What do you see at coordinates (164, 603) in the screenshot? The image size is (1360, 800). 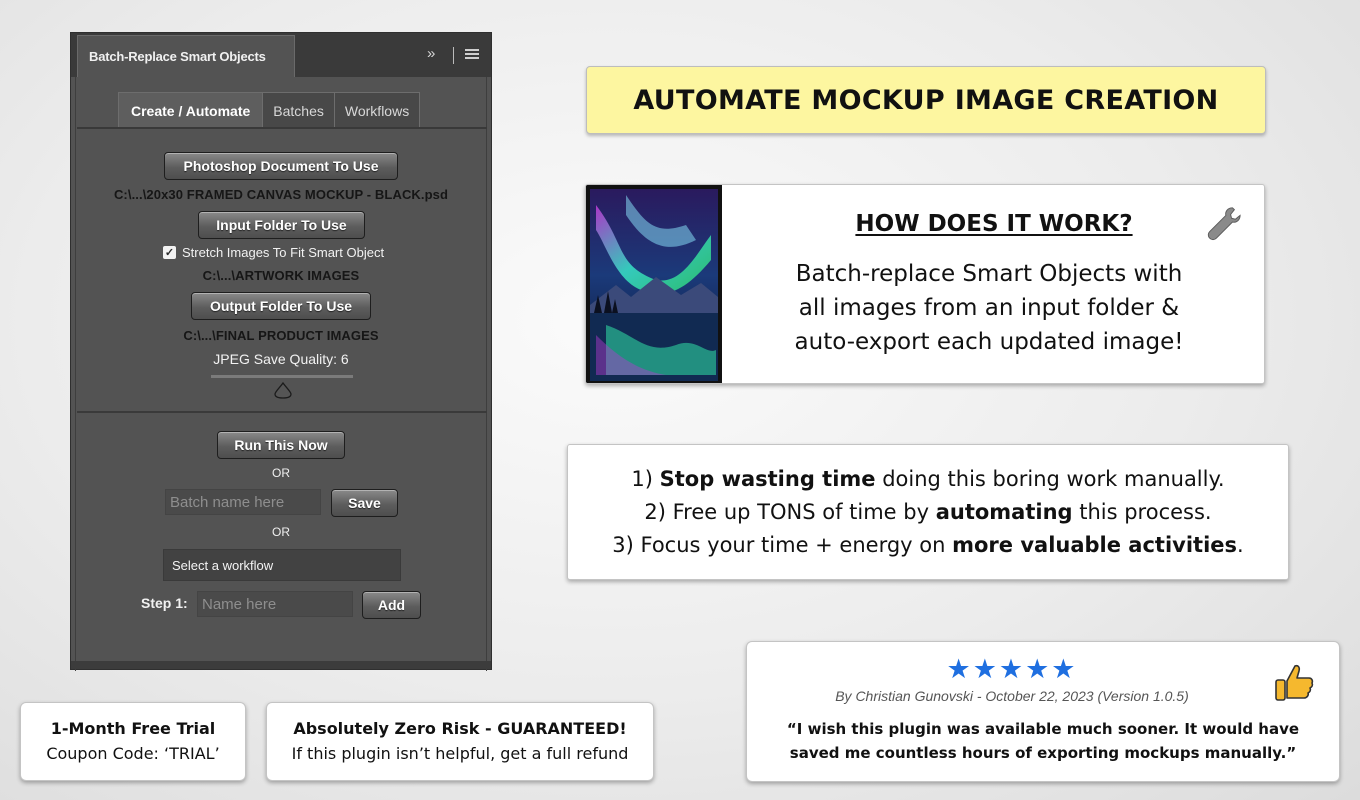 I see `step-label: Step 1:` at bounding box center [164, 603].